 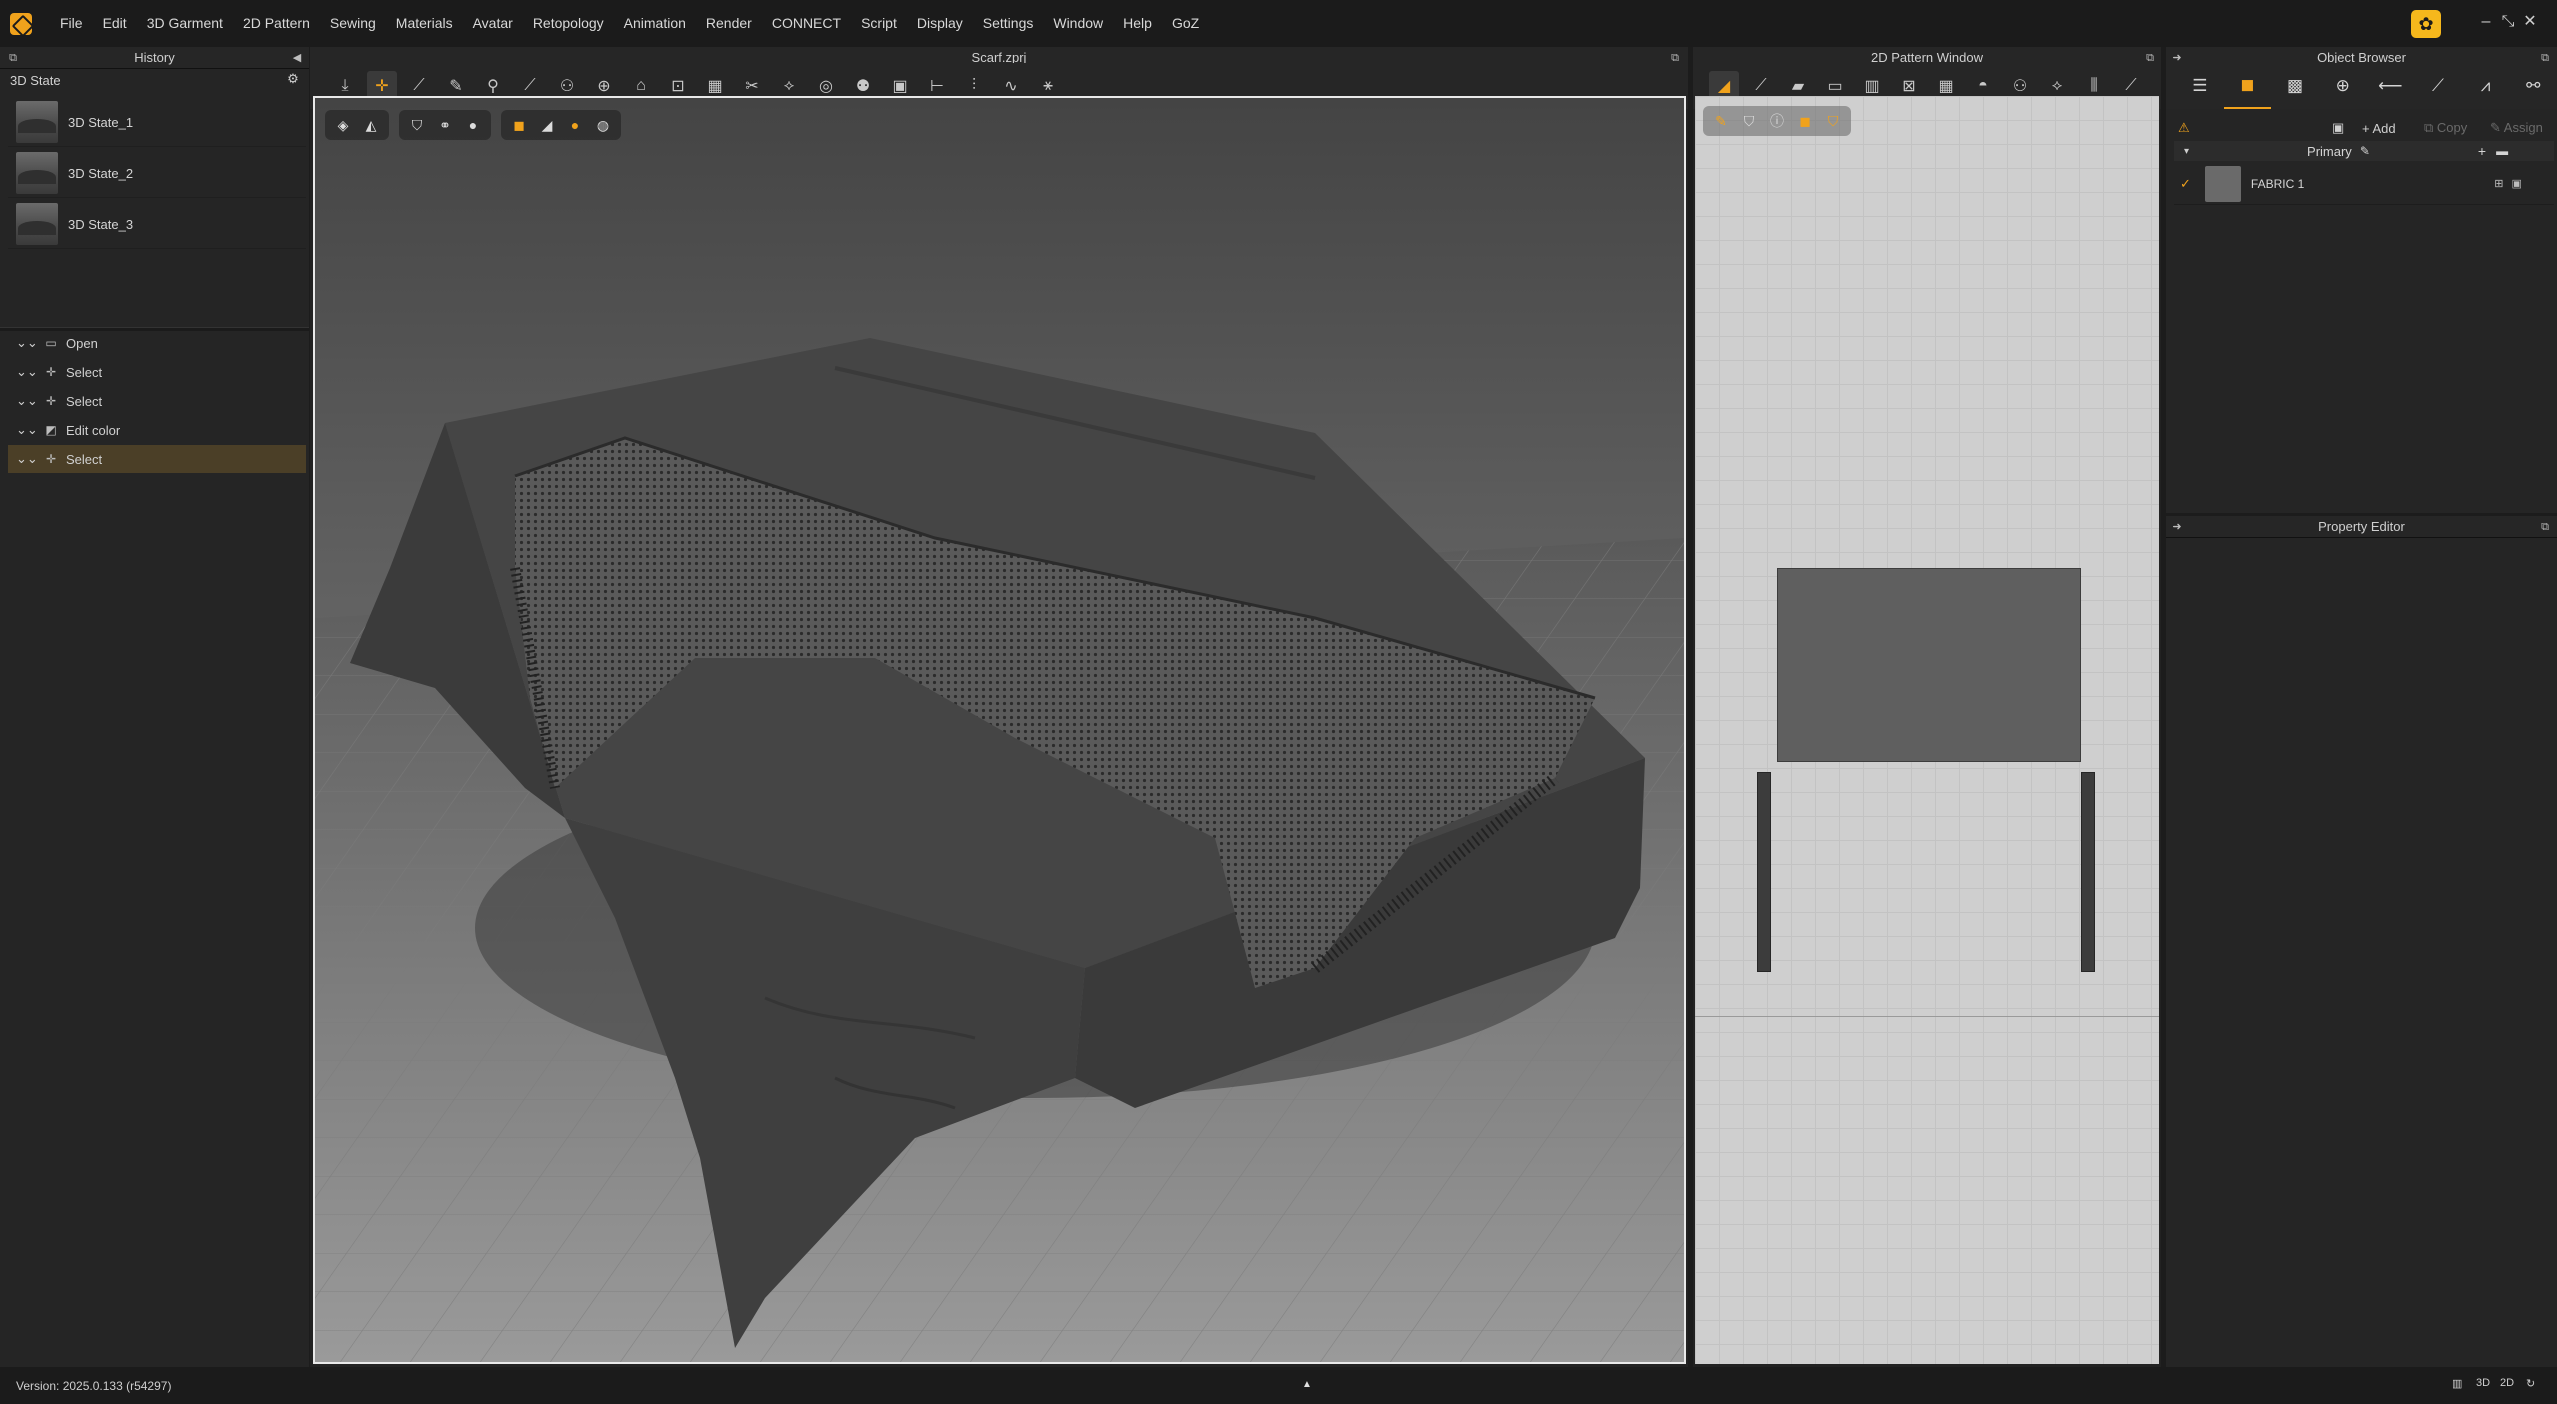 What do you see at coordinates (2391, 86) in the screenshot?
I see `tab-buttonhole: ⟵` at bounding box center [2391, 86].